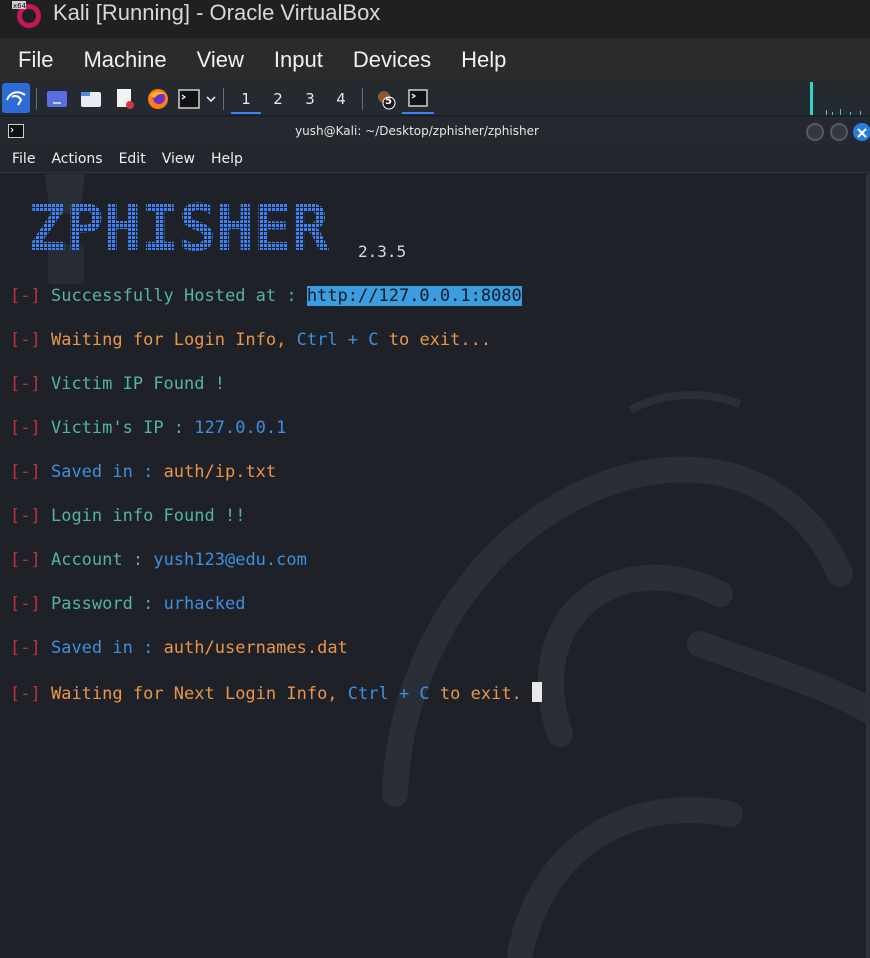  Describe the element at coordinates (189, 99) in the screenshot. I see `terminal-icon` at that location.